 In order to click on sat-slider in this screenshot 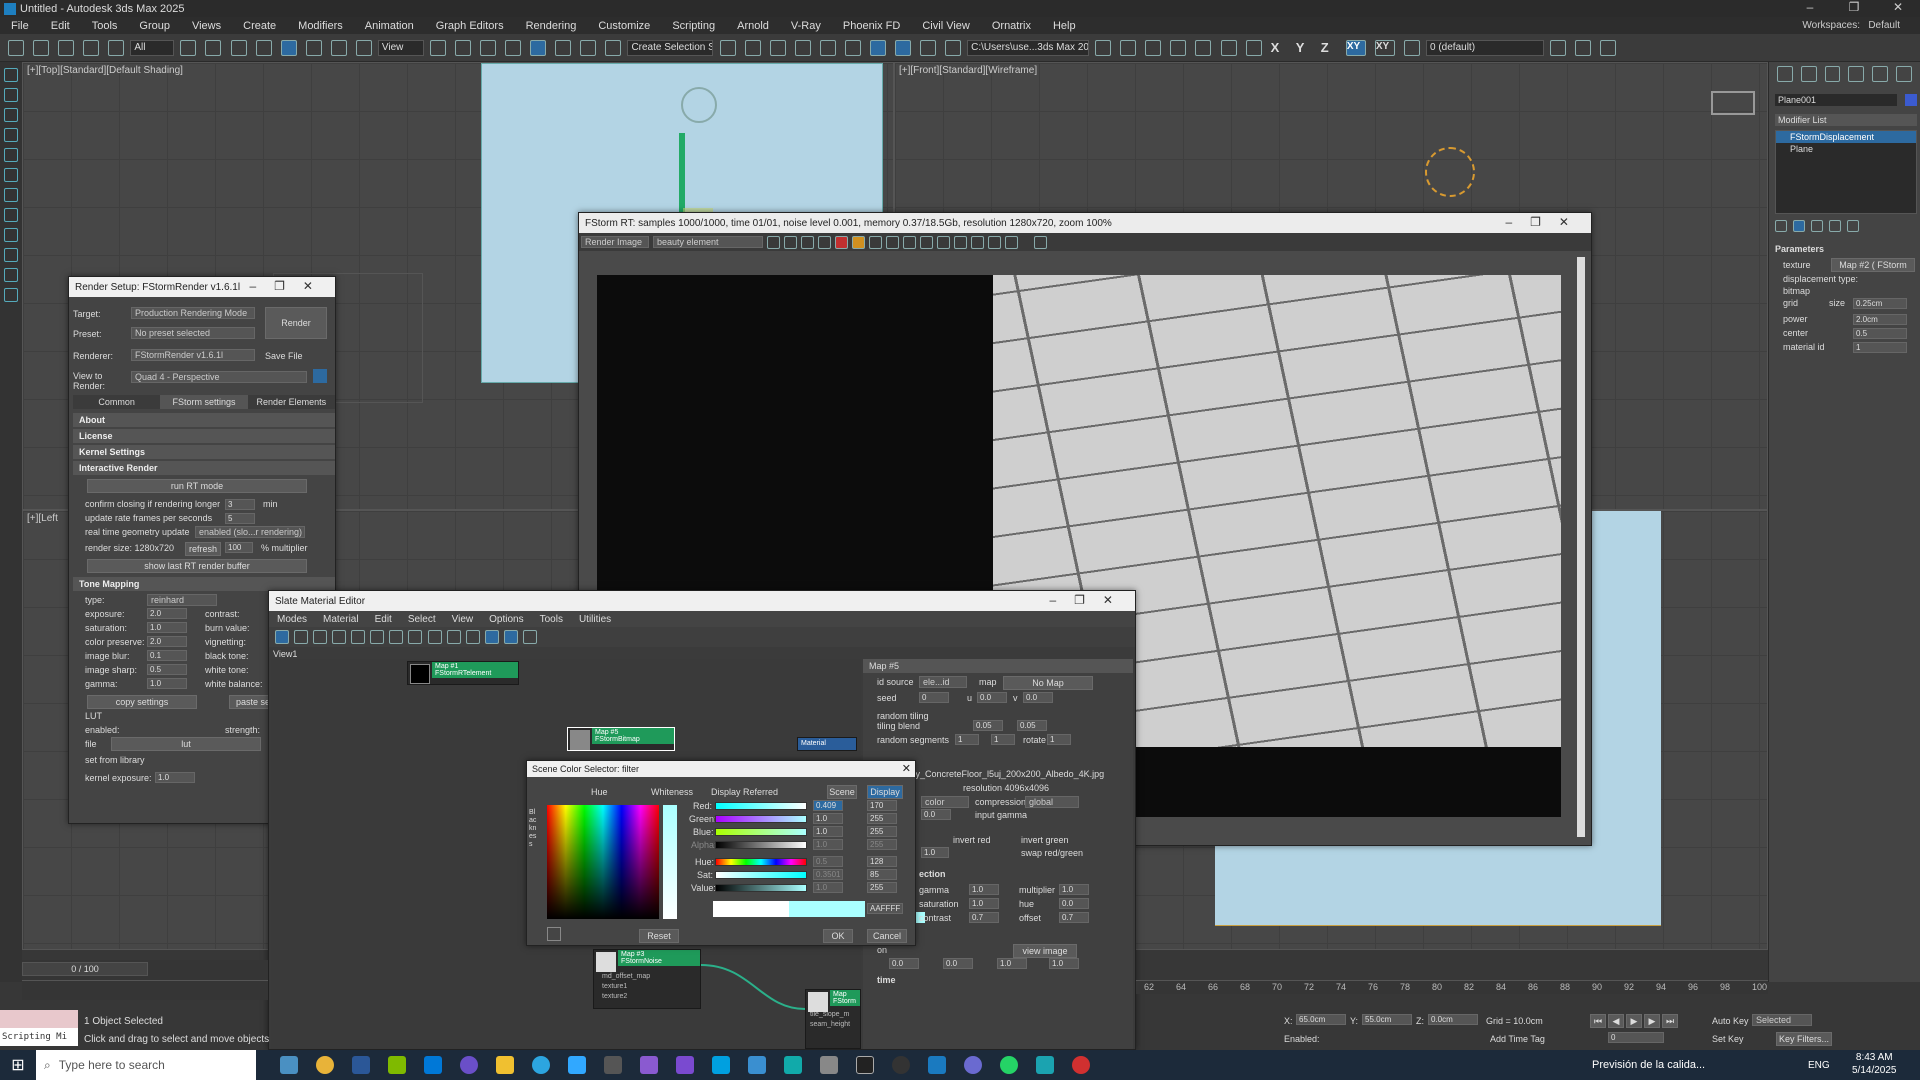, I will do `click(761, 875)`.